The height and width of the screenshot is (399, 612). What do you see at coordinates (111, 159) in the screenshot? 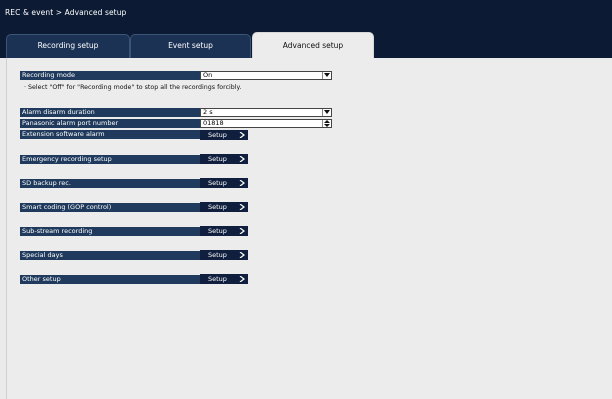
I see `emergency-recording-label: Emergency recording setup` at bounding box center [111, 159].